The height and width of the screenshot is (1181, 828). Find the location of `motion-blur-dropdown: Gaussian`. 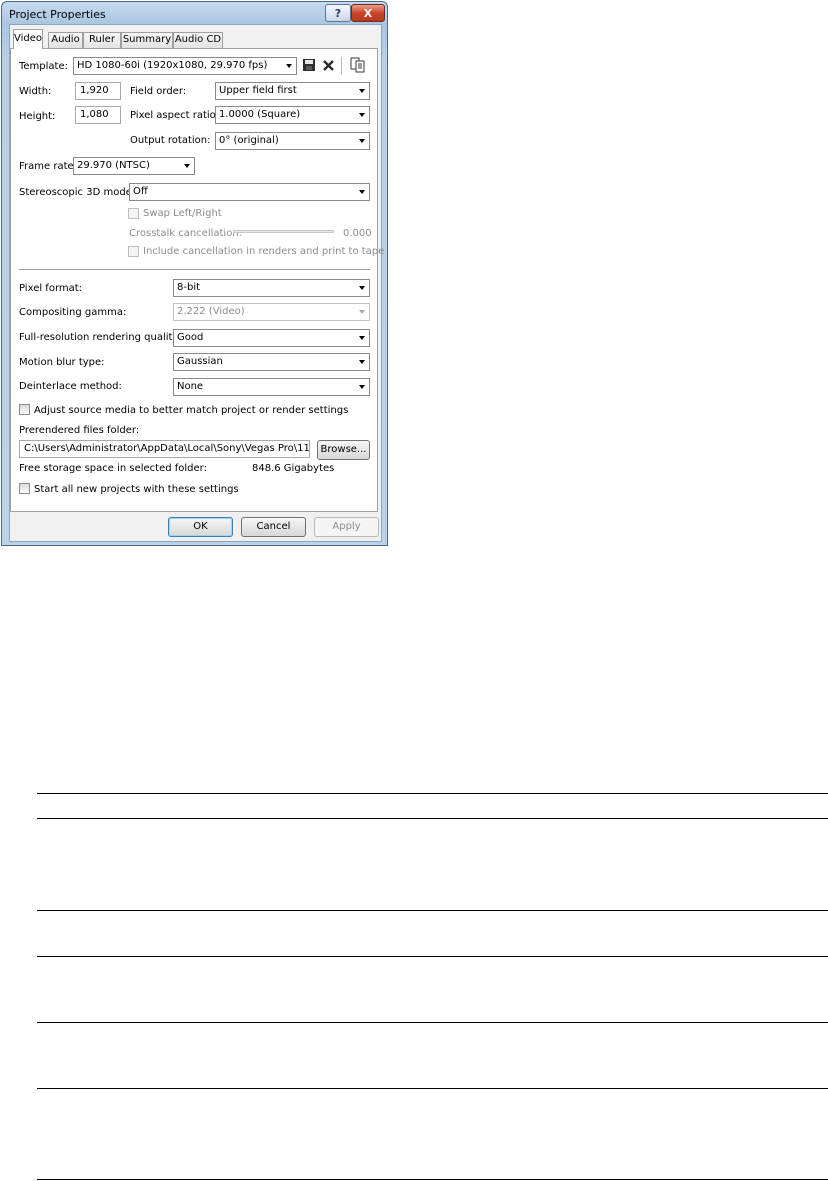

motion-blur-dropdown: Gaussian is located at coordinates (271, 362).